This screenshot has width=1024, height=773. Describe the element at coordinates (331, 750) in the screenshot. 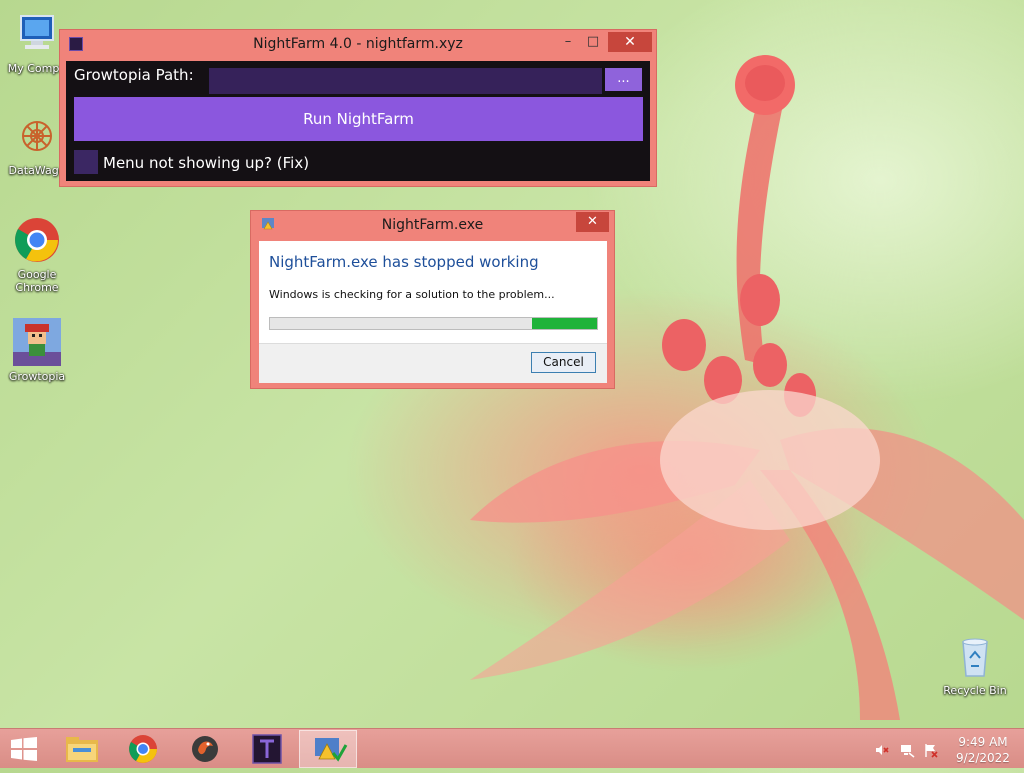

I see `error-report-icon` at that location.